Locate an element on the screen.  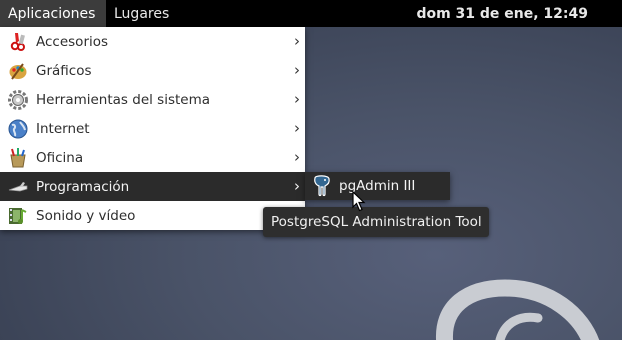
system-tools-icon is located at coordinates (18, 100).